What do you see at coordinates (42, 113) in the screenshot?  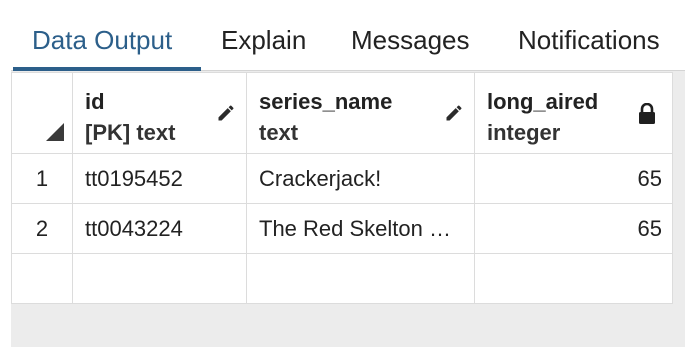 I see `select-all-corner` at bounding box center [42, 113].